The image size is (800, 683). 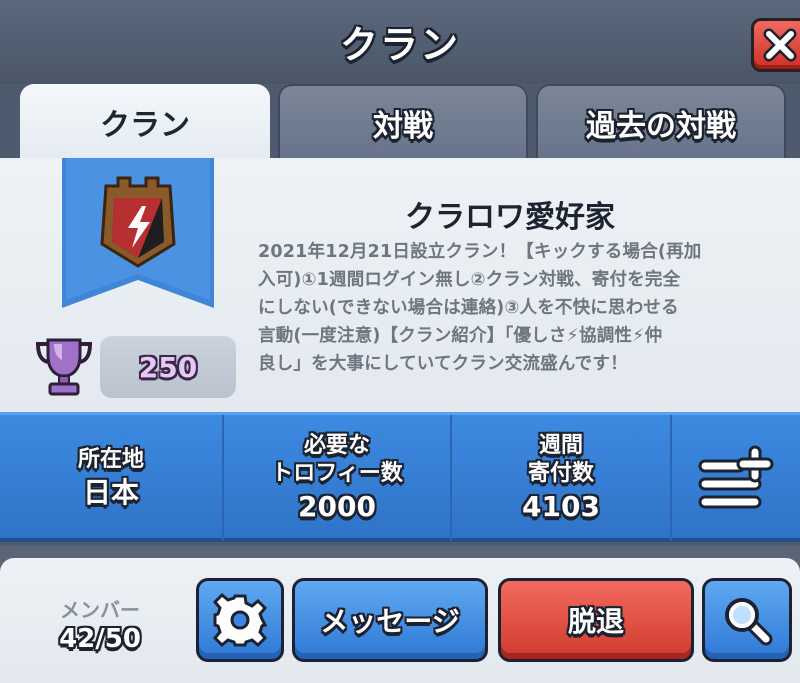 I want to click on close-icon, so click(x=780, y=45).